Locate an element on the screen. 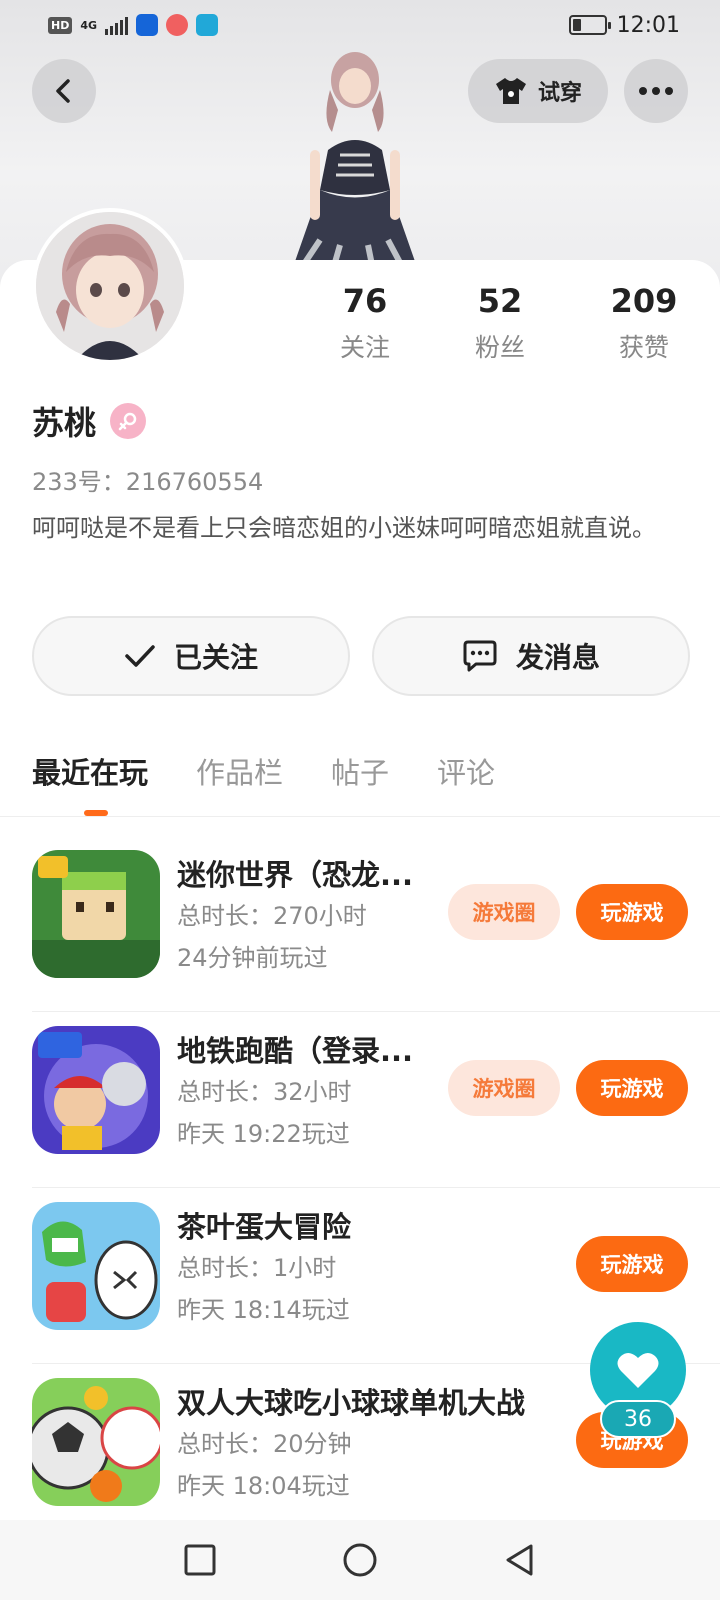  game-duration: 总时长：270小时 is located at coordinates (272, 916).